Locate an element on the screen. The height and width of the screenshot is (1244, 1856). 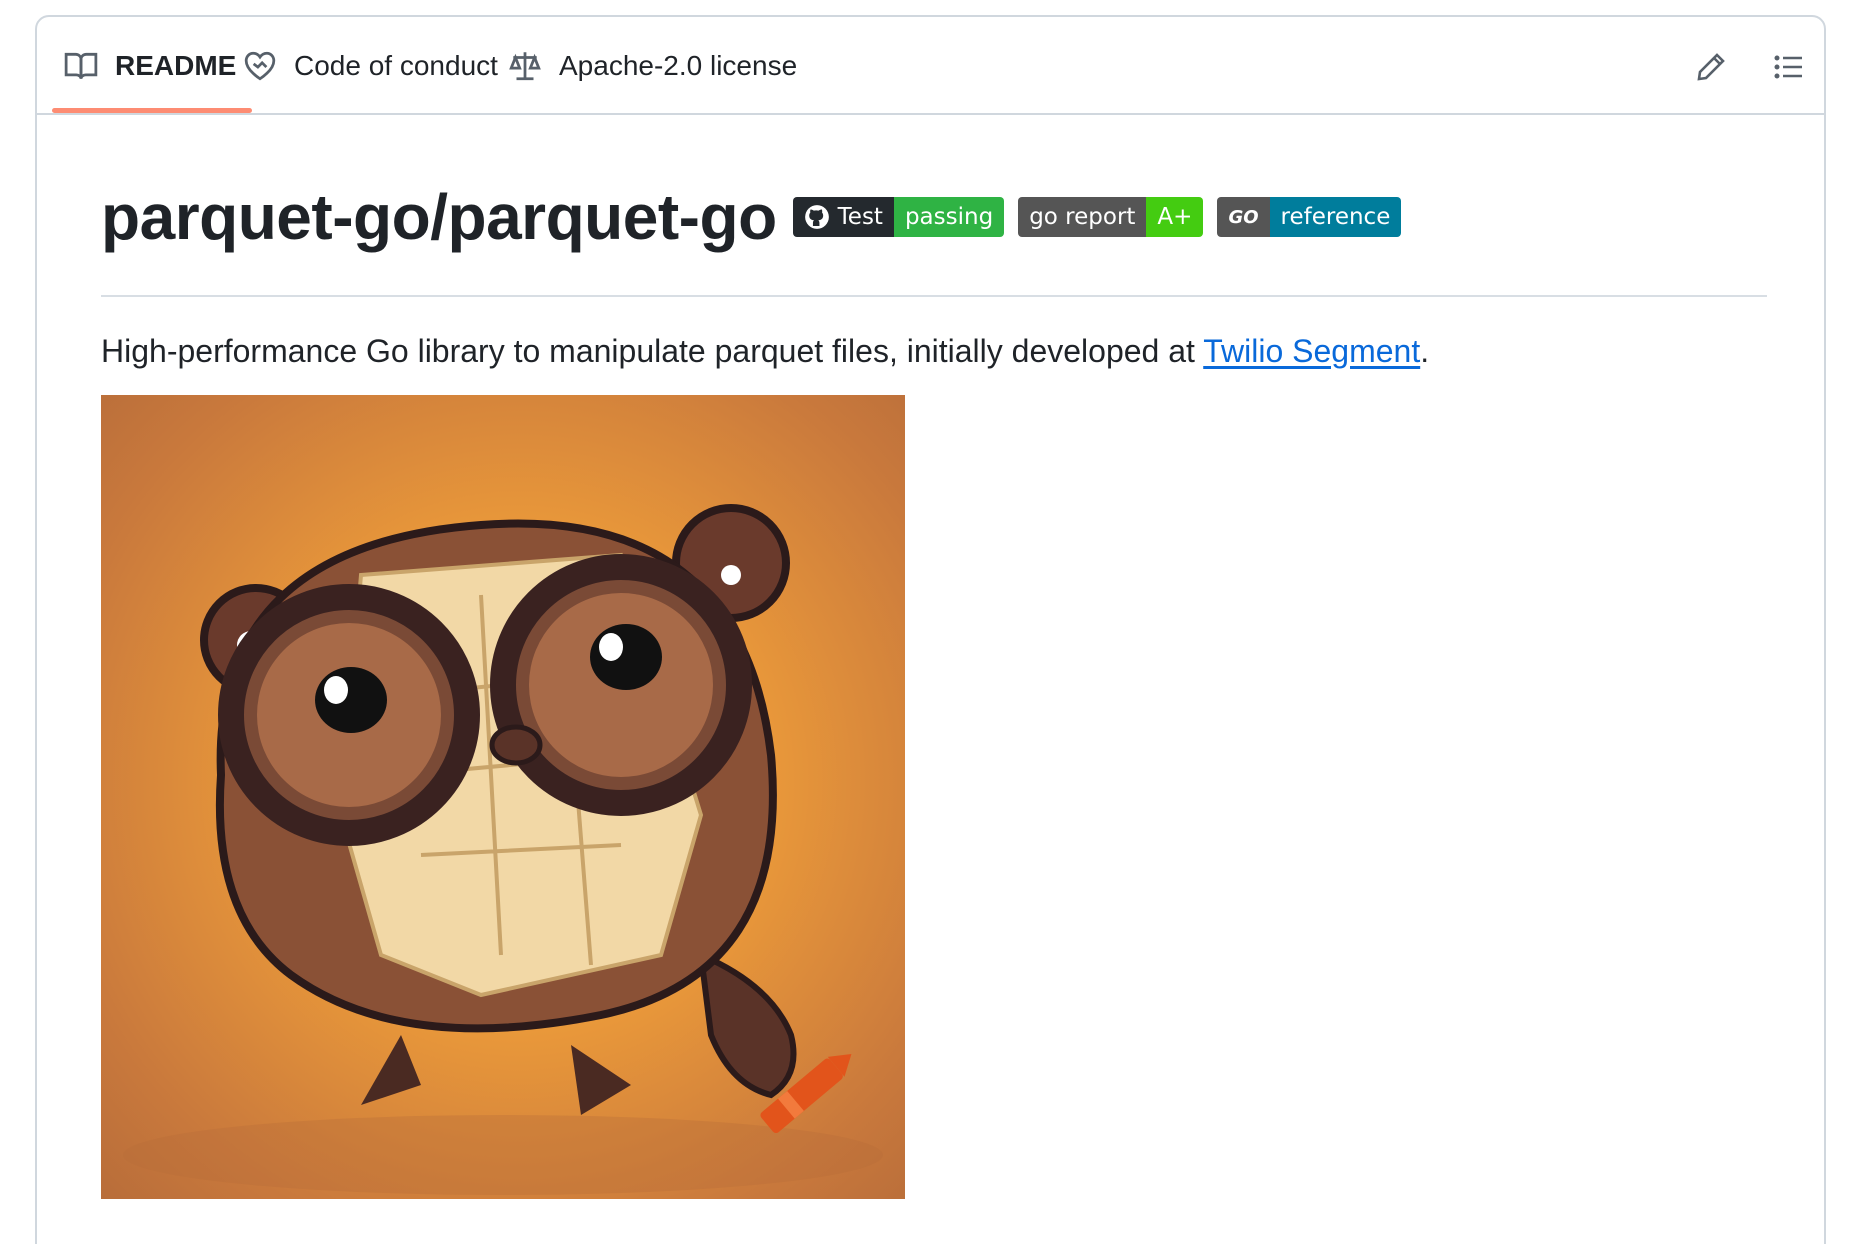
tab-license-label: Apache-2.0 license is located at coordinates (678, 65).